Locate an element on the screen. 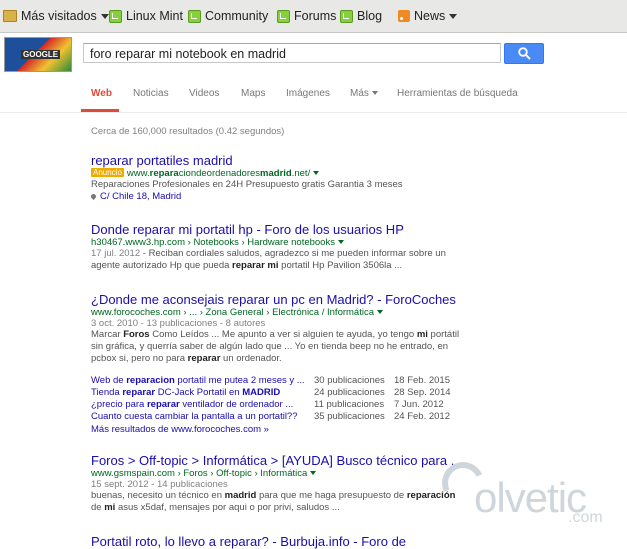  bookmark-news: News is located at coordinates (428, 16).